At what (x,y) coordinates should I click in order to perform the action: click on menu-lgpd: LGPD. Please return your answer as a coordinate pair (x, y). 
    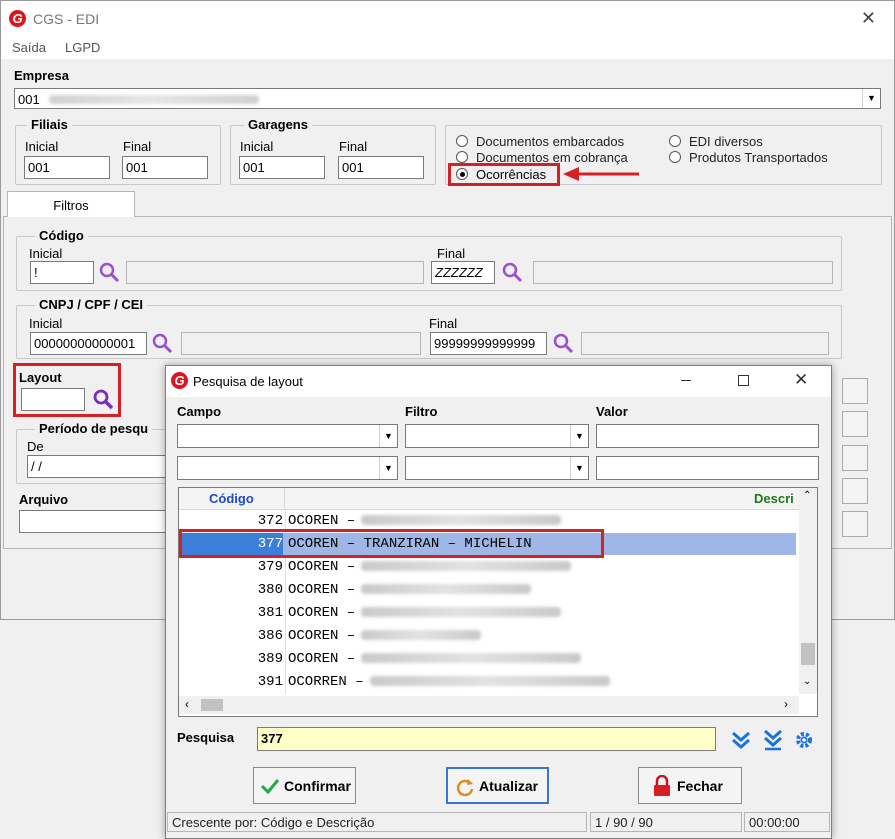
    Looking at the image, I should click on (82, 47).